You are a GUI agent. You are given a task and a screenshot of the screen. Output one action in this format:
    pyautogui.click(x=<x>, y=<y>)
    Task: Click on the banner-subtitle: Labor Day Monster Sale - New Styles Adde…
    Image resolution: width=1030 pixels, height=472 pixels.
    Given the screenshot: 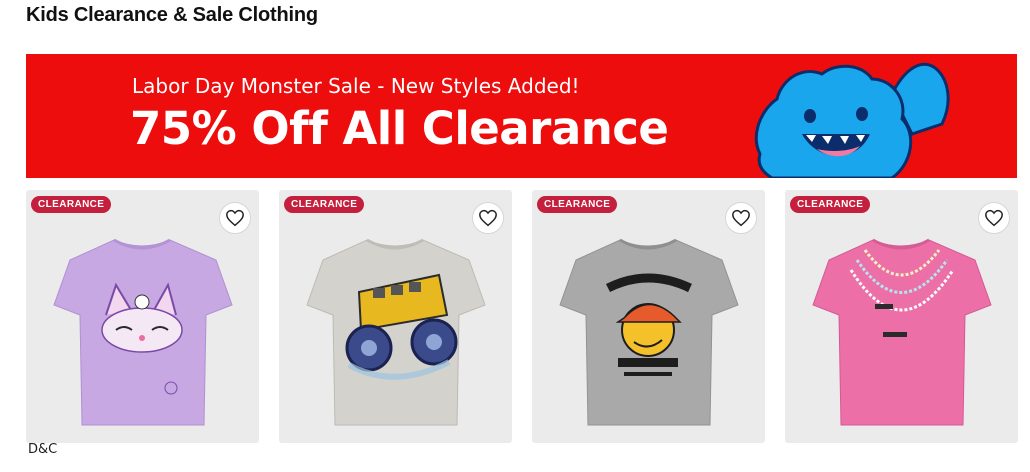 What is the action you would take?
    pyautogui.click(x=356, y=86)
    